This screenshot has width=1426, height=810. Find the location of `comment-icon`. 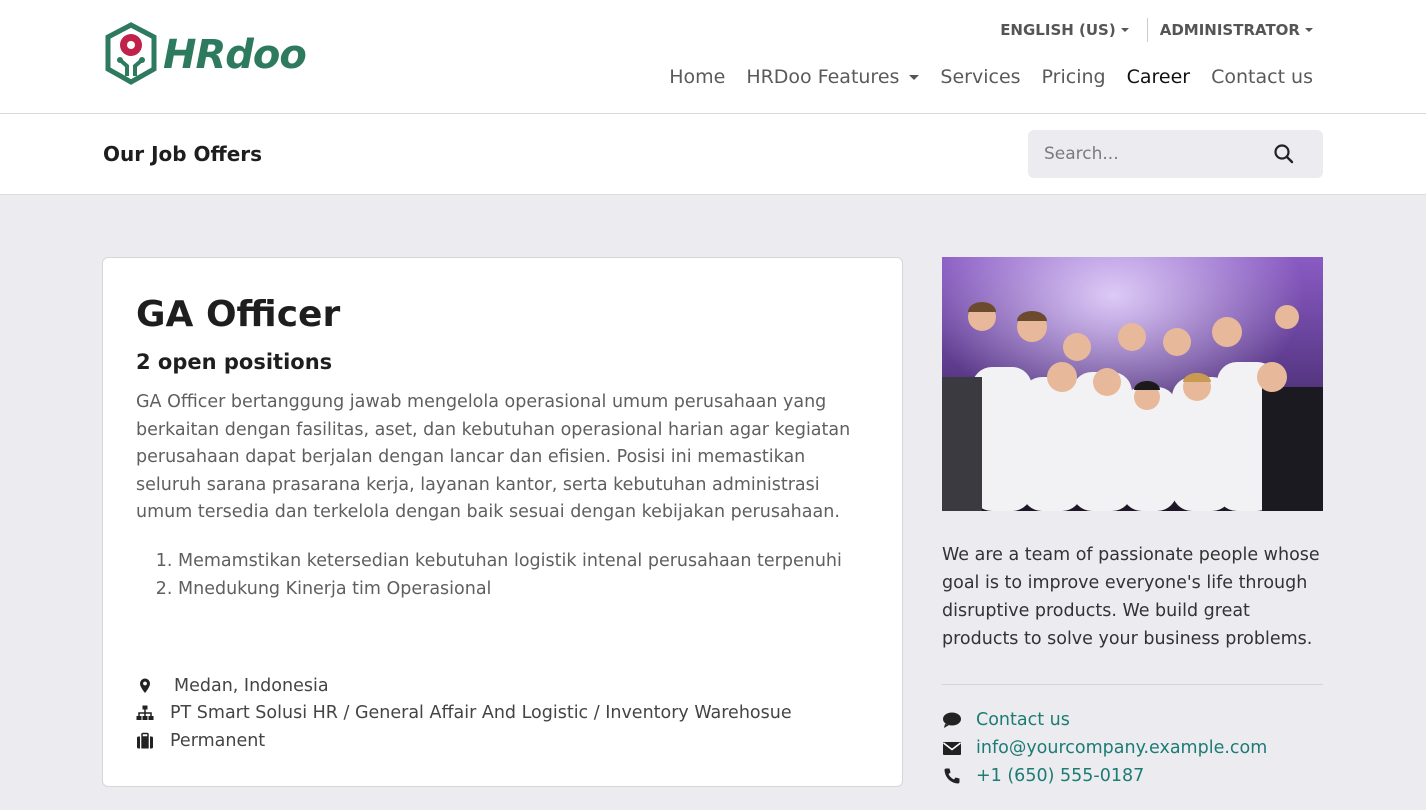

comment-icon is located at coordinates (952, 720).